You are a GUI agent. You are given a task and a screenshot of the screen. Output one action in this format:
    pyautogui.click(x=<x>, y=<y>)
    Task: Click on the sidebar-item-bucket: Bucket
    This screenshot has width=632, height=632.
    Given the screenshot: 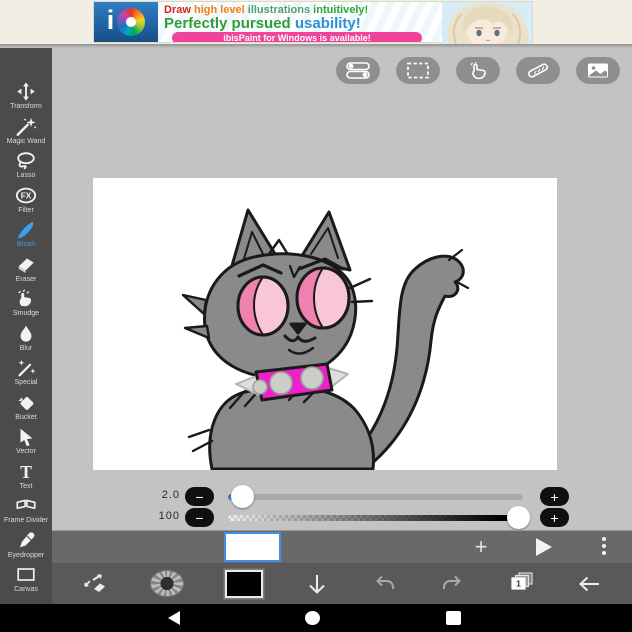 What is the action you would take?
    pyautogui.click(x=26, y=409)
    